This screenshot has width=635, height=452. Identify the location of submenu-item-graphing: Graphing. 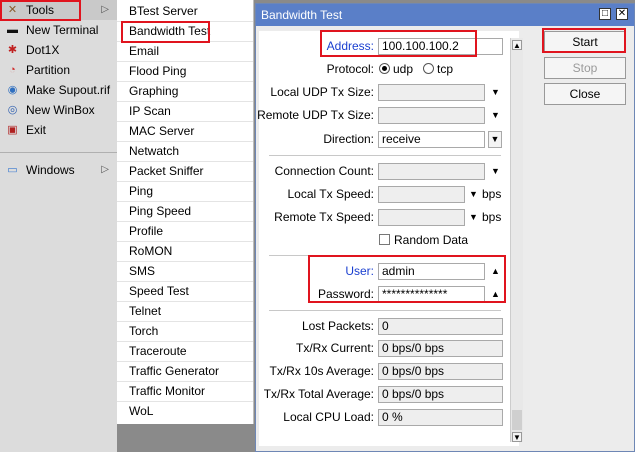
(153, 91).